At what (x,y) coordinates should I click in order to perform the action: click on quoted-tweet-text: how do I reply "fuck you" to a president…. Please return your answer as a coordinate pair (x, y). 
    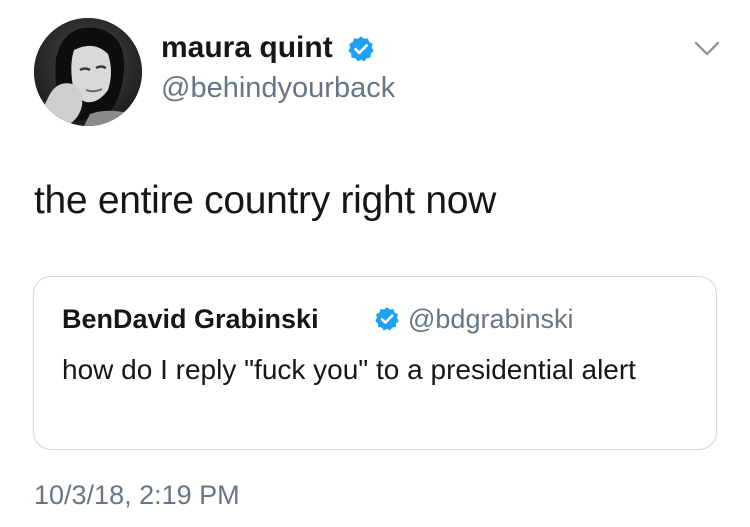
    Looking at the image, I should click on (349, 369).